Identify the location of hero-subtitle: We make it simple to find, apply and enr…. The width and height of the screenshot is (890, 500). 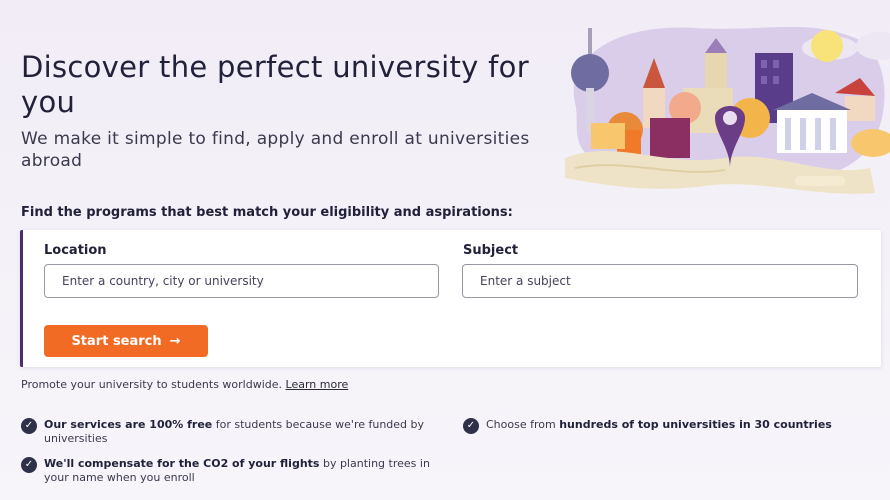
(275, 150).